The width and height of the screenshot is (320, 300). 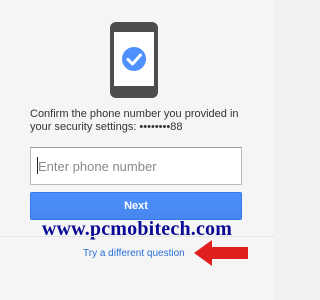 What do you see at coordinates (221, 253) in the screenshot?
I see `red-arrow-left-icon` at bounding box center [221, 253].